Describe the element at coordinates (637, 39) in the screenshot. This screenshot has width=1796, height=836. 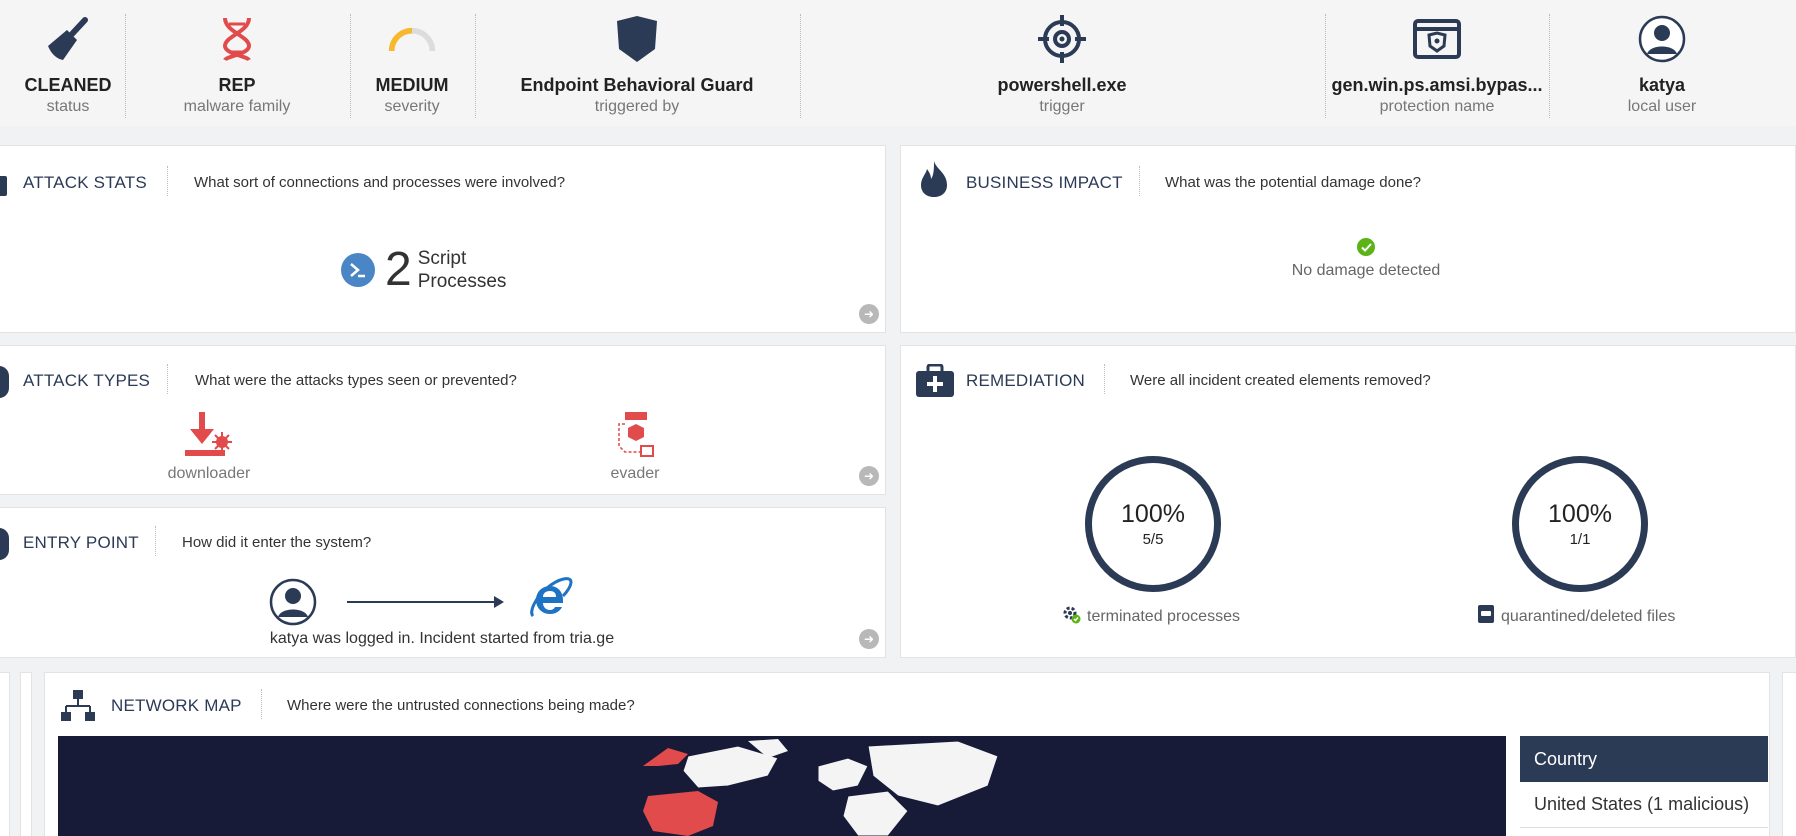
I see `shield-icon` at that location.